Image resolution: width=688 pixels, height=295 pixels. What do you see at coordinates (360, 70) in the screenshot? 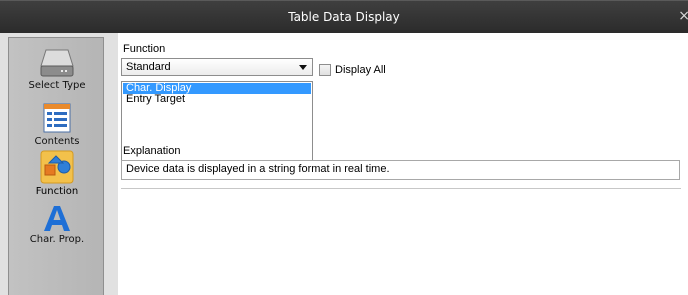
I see `display-all-label: Display All` at bounding box center [360, 70].